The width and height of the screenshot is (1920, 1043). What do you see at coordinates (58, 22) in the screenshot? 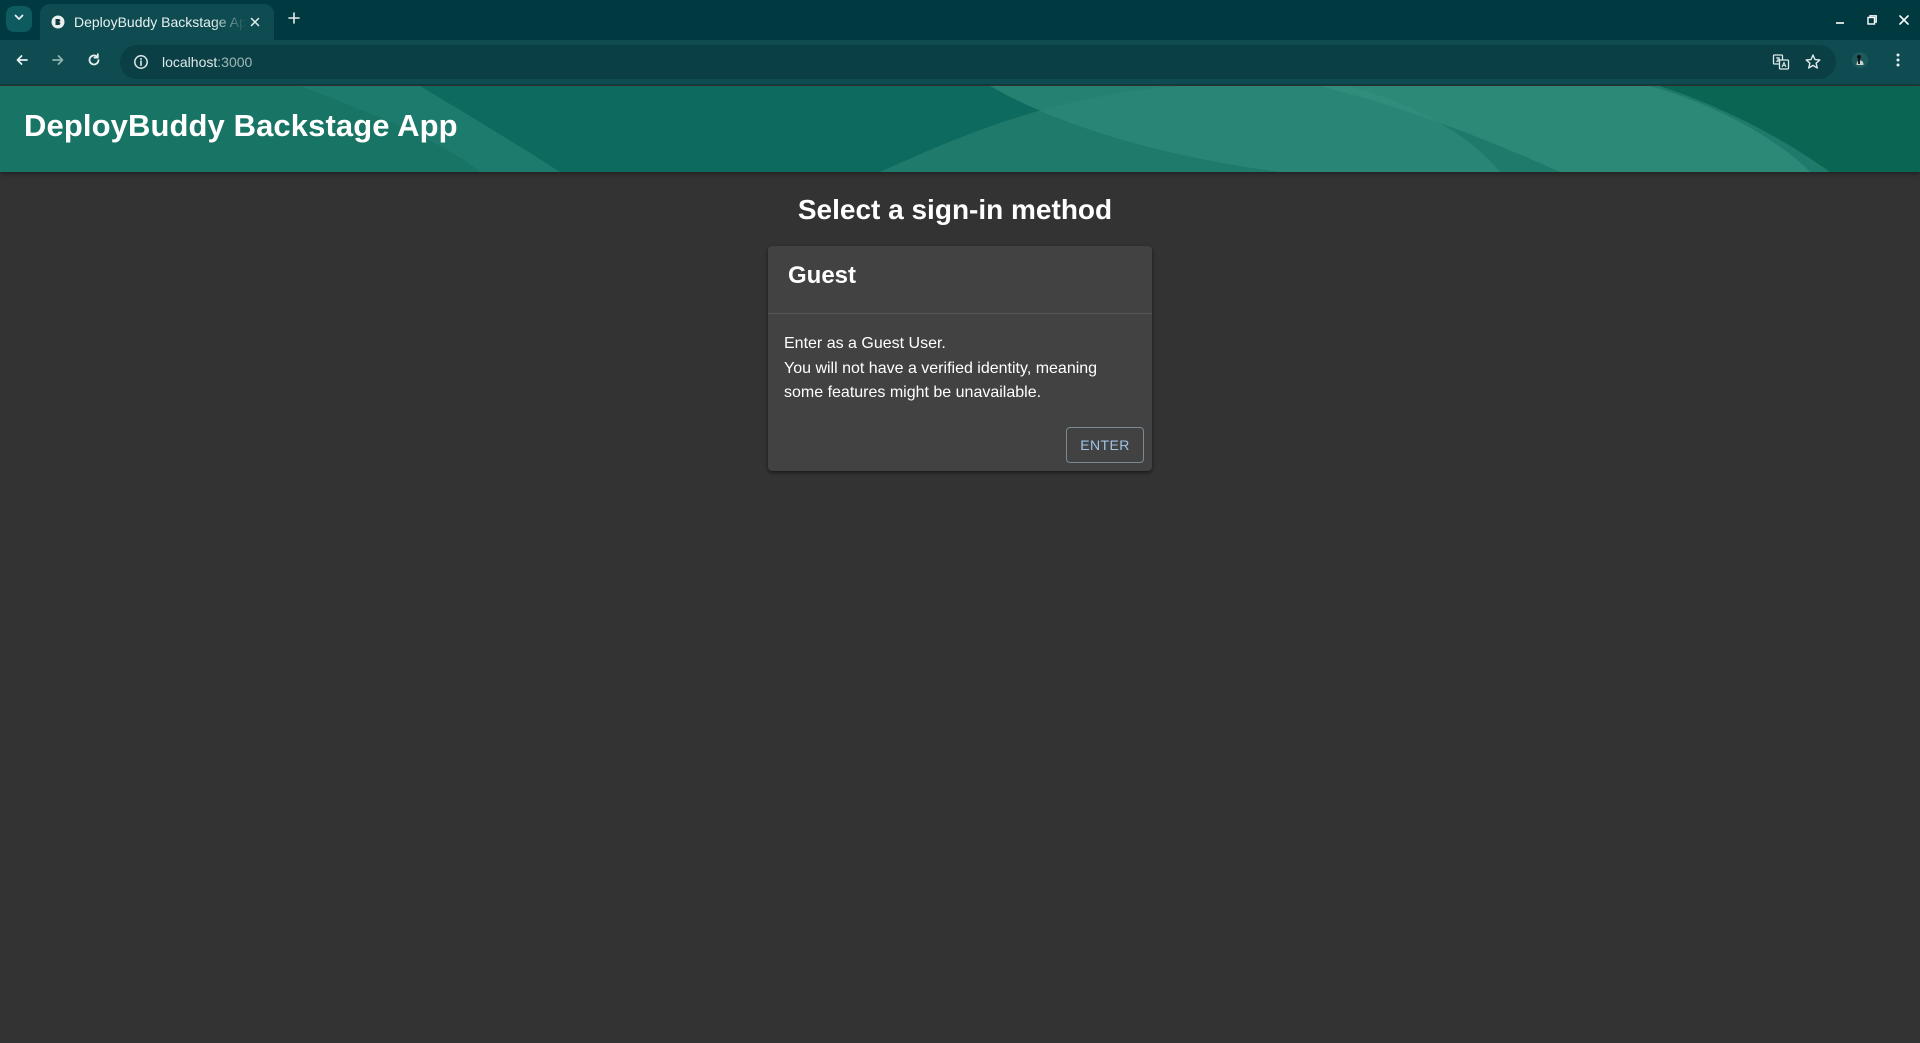
I see `backstage-favicon-icon` at bounding box center [58, 22].